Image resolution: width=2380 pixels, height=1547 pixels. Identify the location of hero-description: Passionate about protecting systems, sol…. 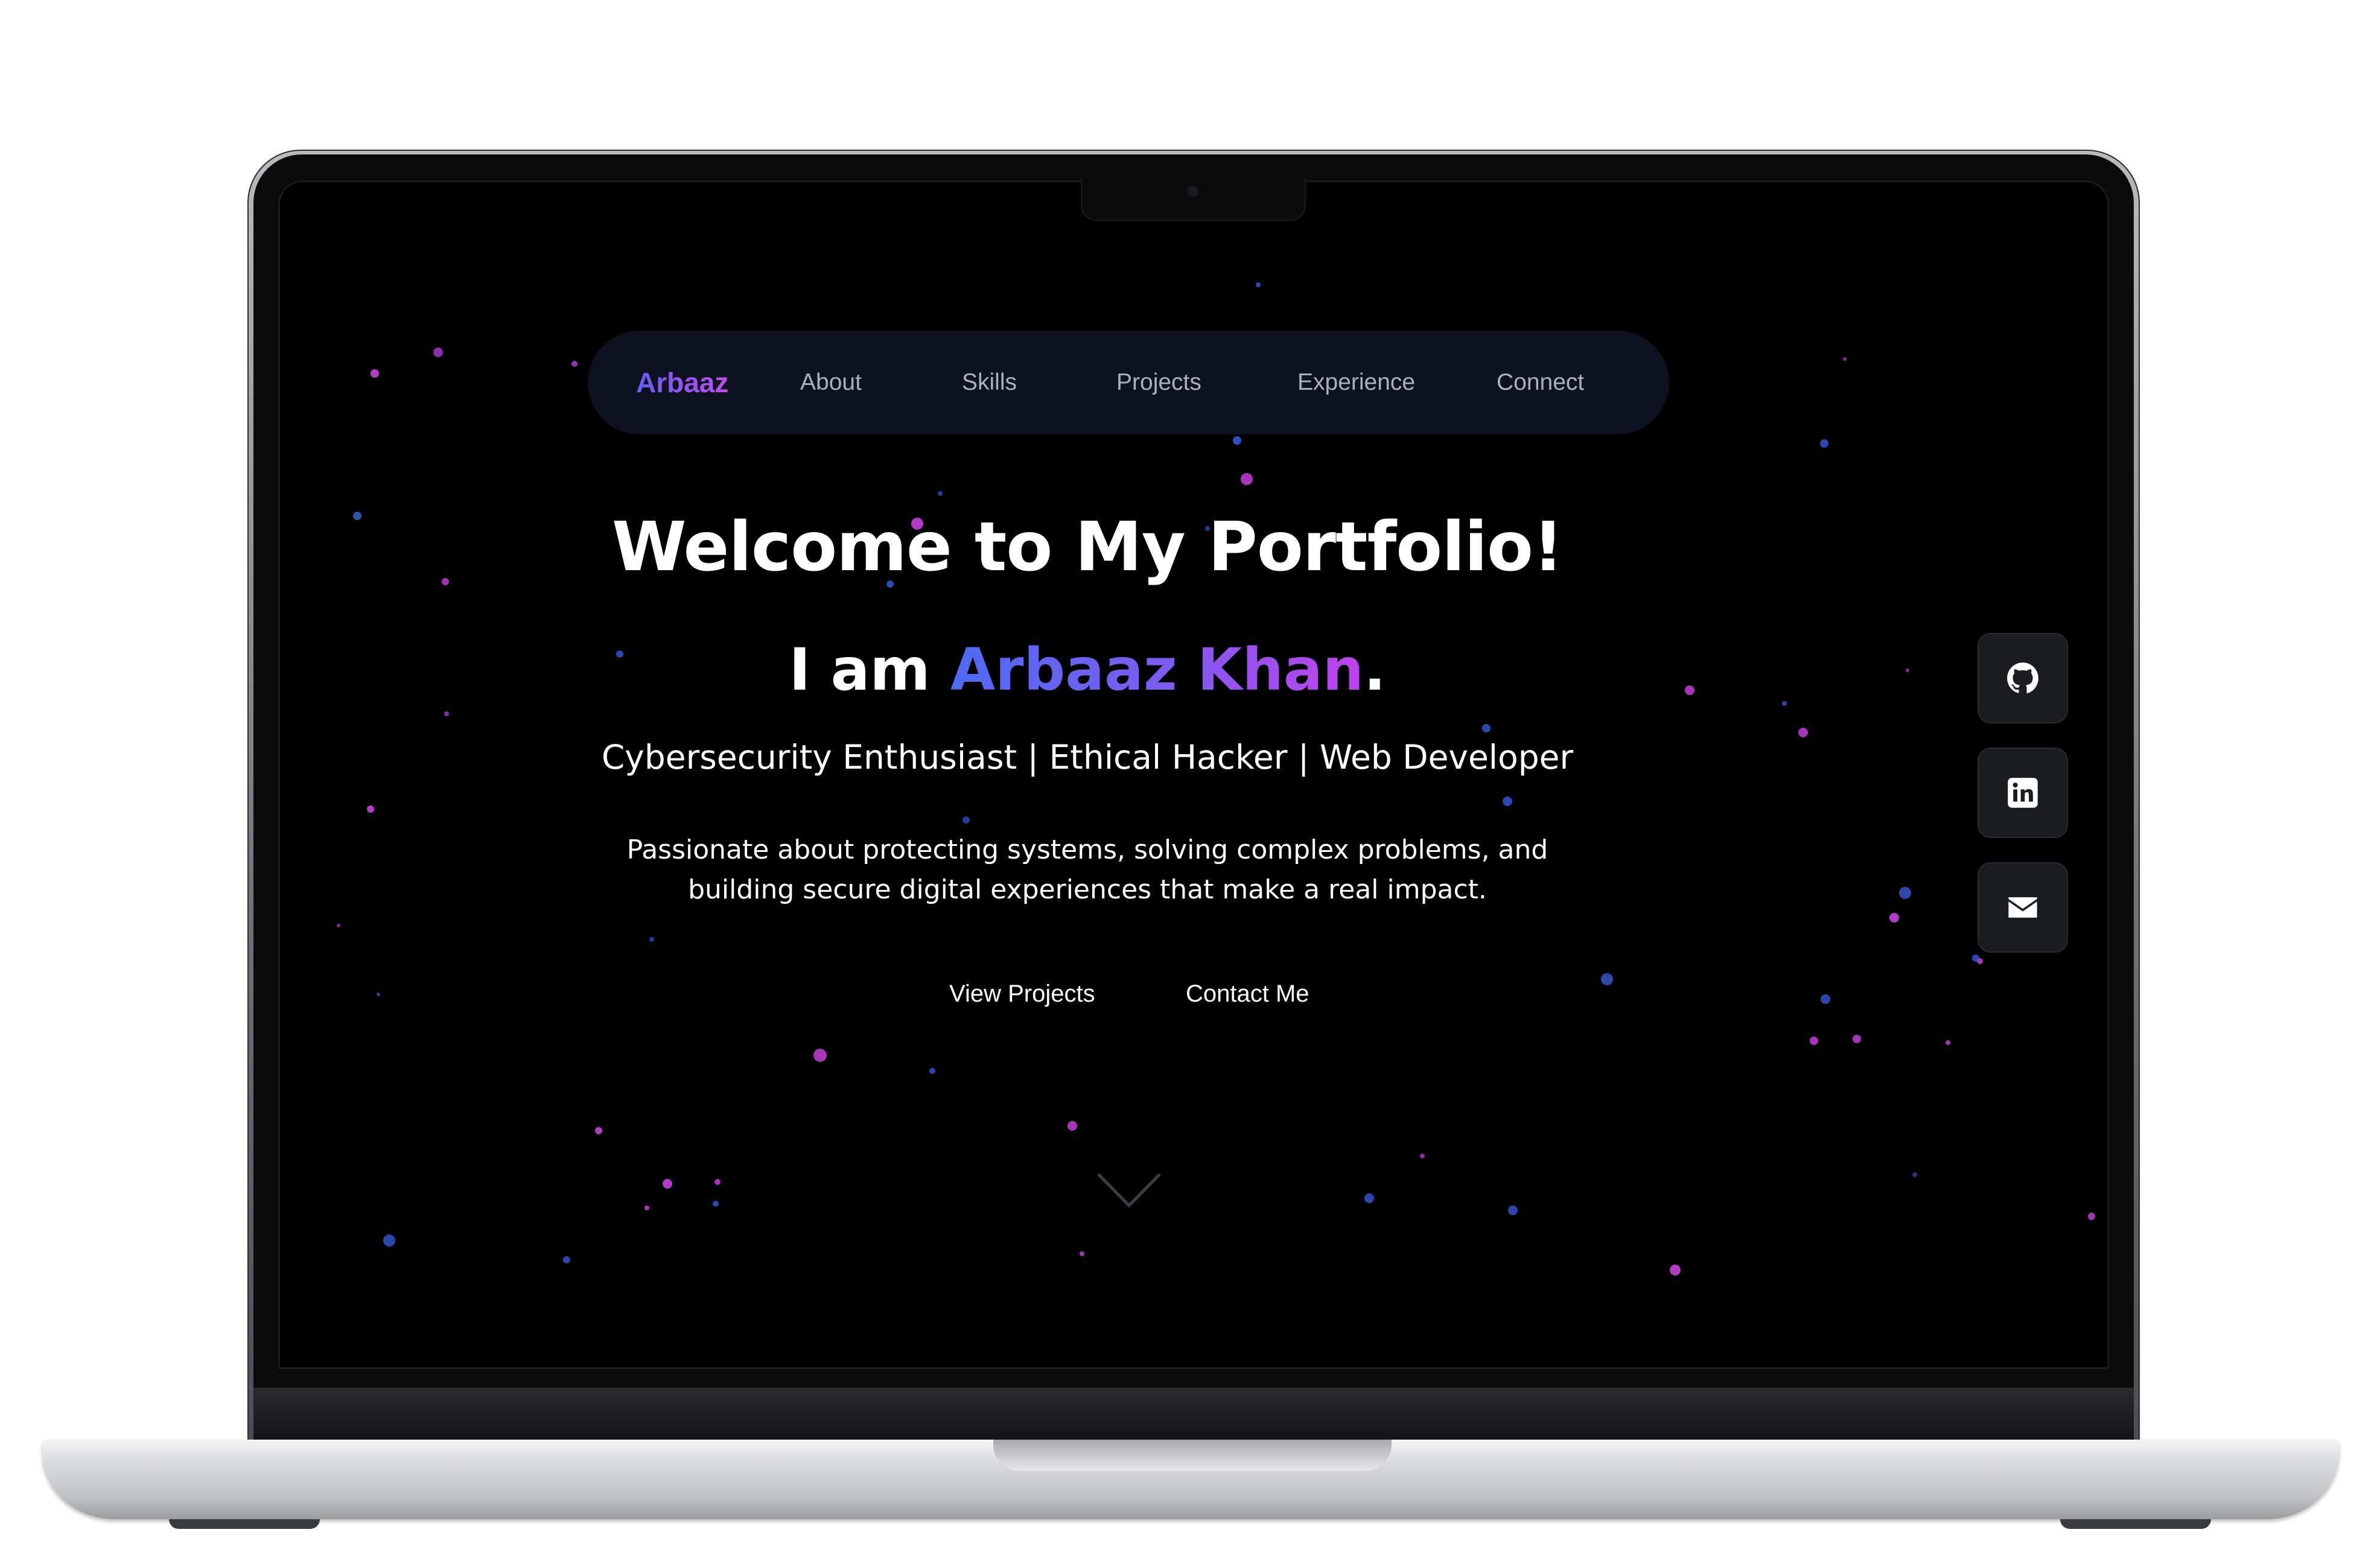
(1087, 870).